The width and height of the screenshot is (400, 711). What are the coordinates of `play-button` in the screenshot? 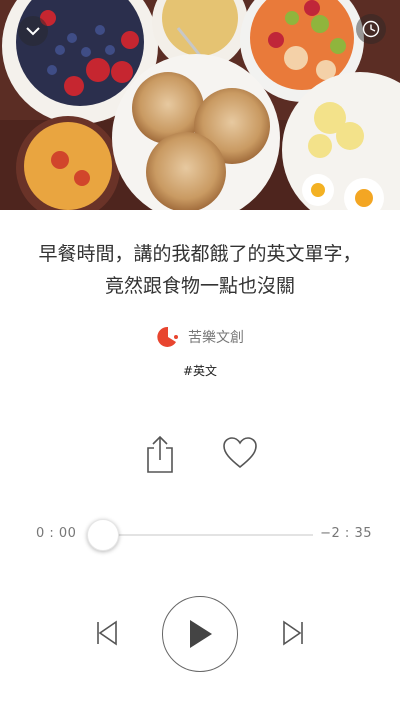 It's located at (200, 634).